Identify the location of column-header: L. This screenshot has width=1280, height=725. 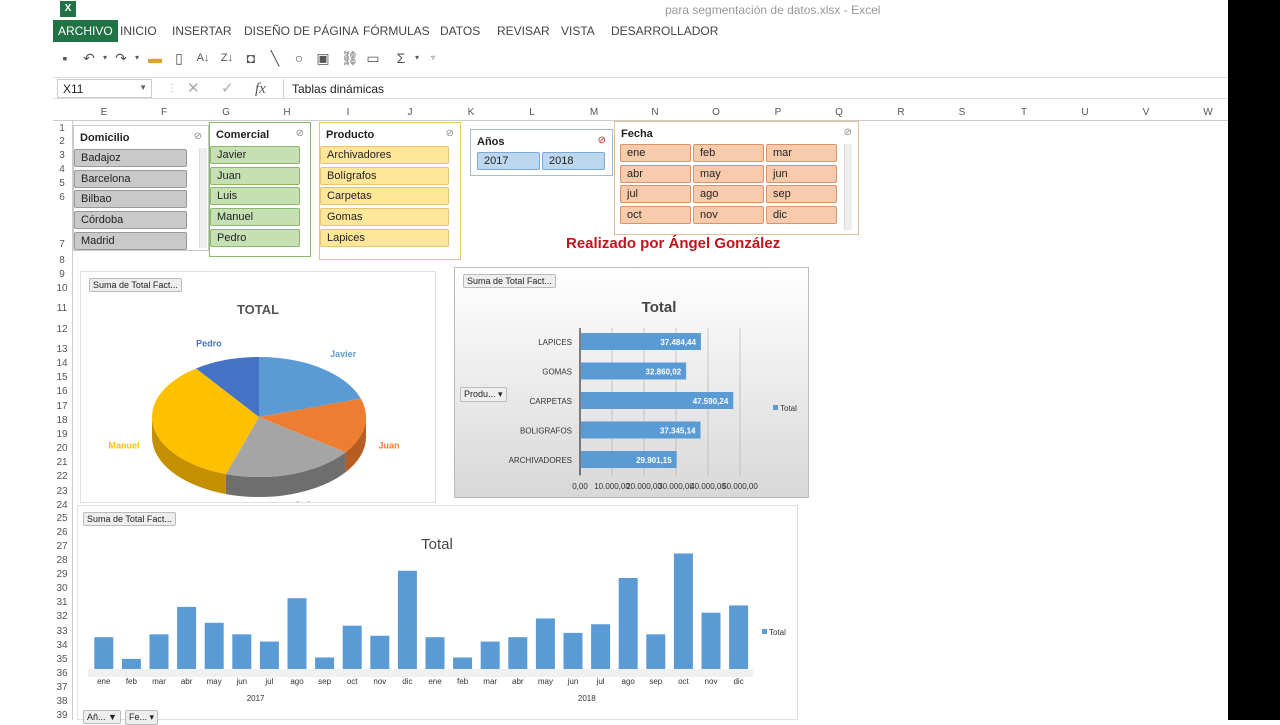
(532, 112).